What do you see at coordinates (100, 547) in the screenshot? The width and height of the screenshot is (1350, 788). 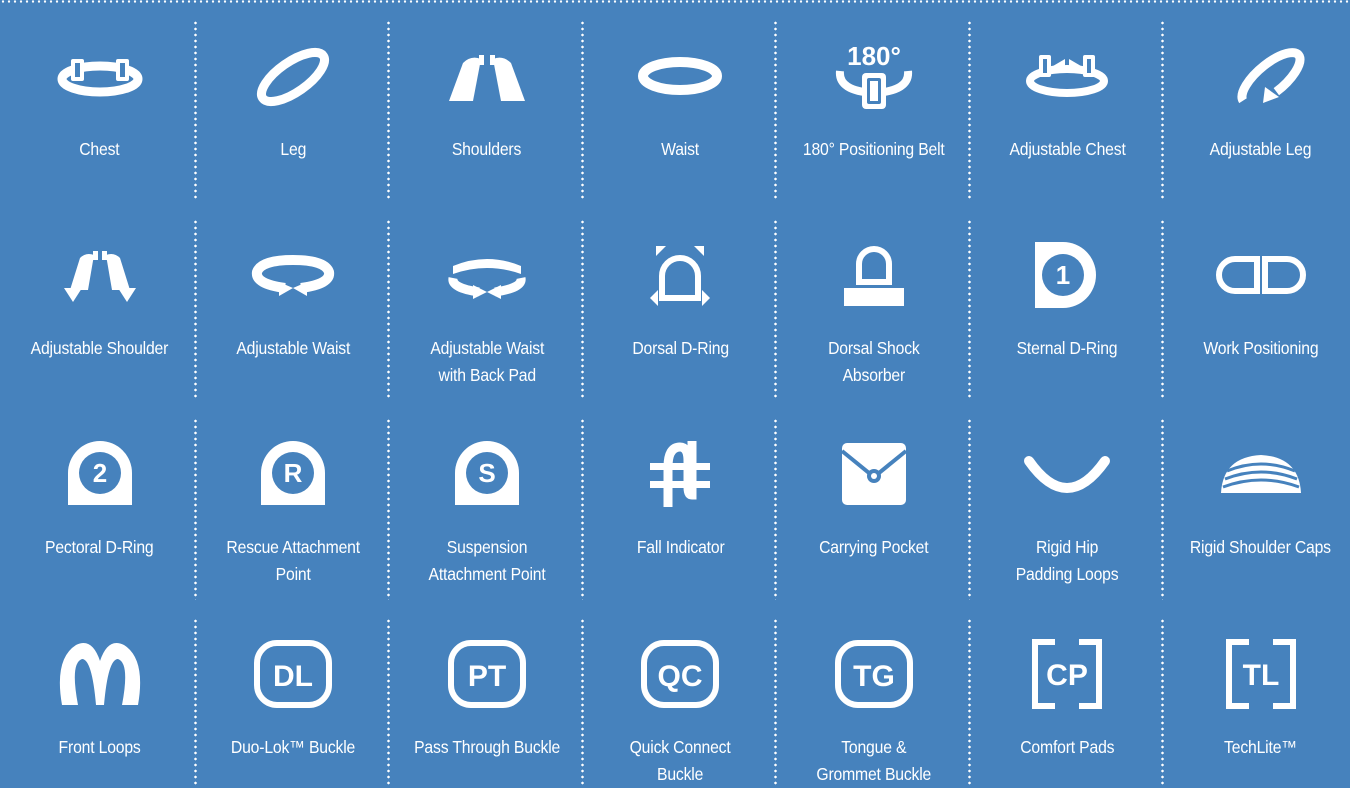 I see `feature-label: Pectoral D-Ring` at bounding box center [100, 547].